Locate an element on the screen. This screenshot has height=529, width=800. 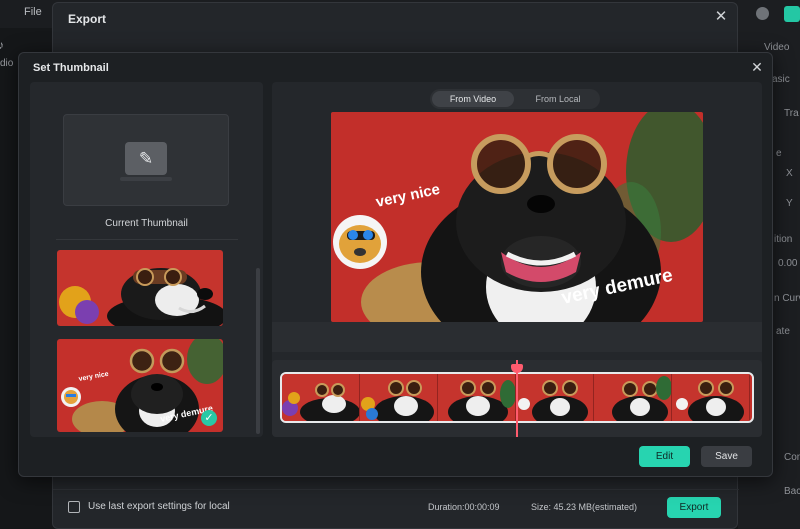
prop-basic: asic is located at coordinates (781, 79).